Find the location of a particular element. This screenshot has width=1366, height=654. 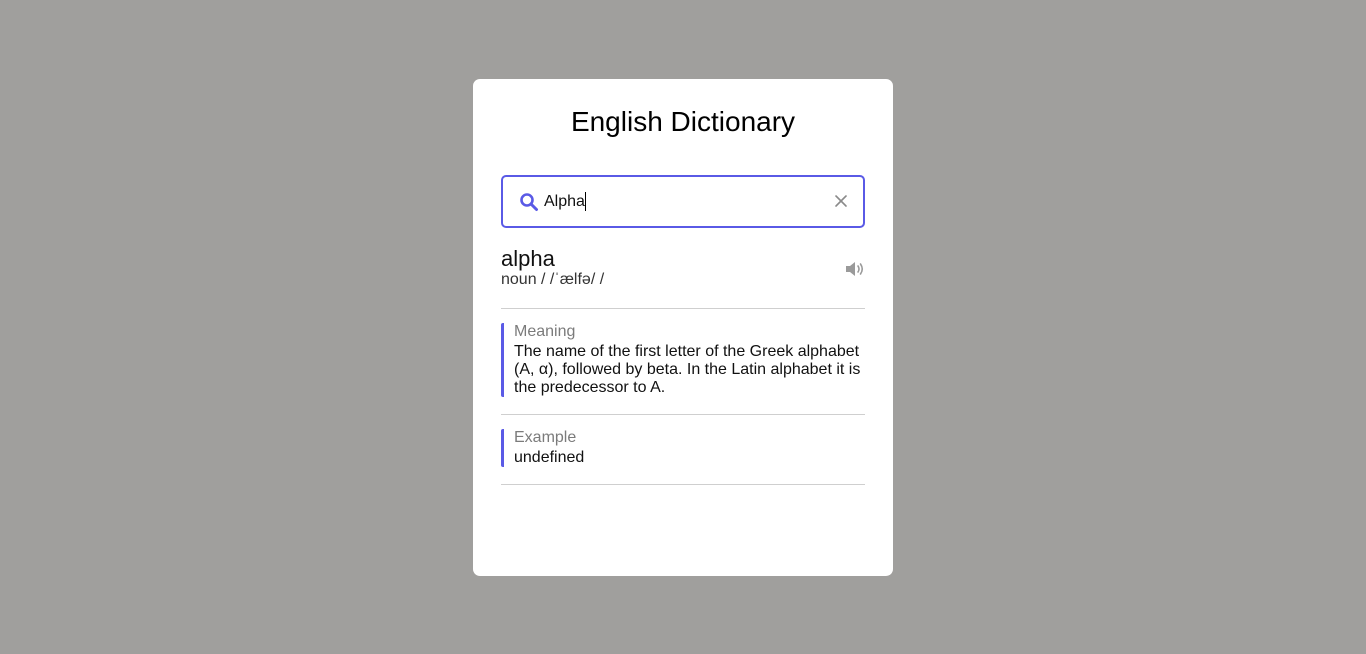

search-input is located at coordinates (684, 201).